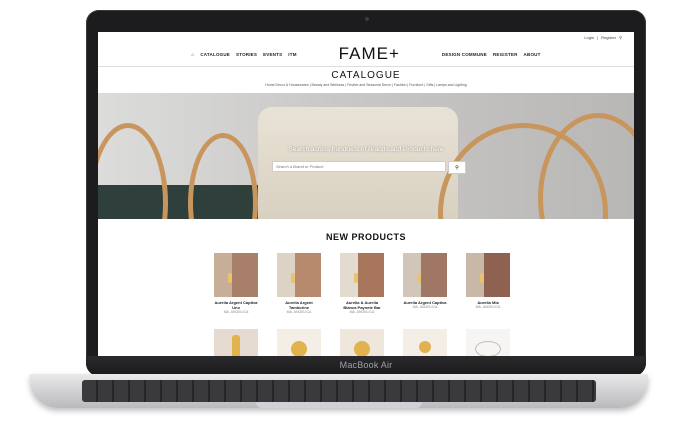 The width and height of the screenshot is (678, 428). I want to click on register-link: Register, so click(608, 37).